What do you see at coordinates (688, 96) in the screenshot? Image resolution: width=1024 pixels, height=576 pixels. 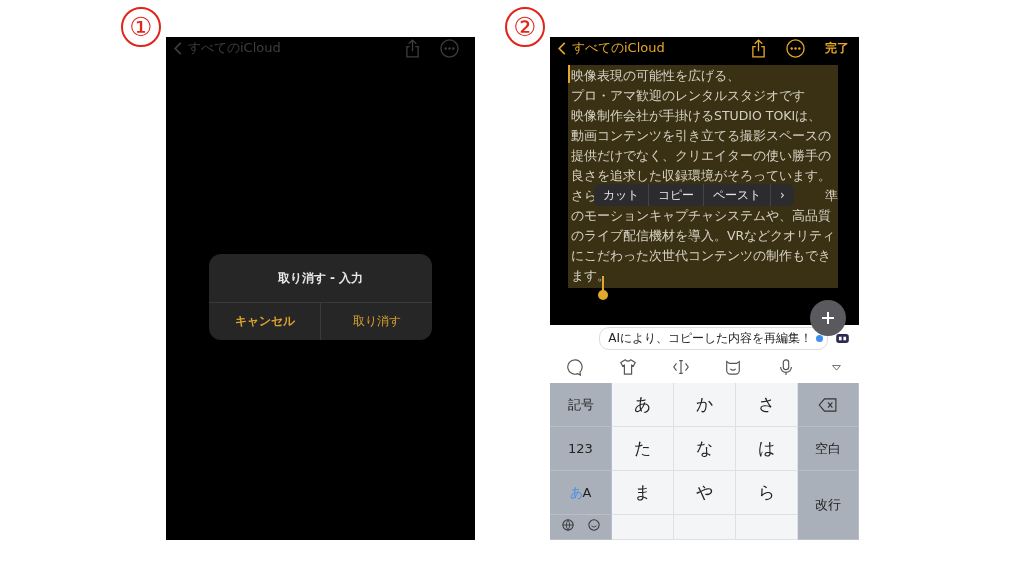 I see `note-text-line: プロ・アマ歓迎のレンタルスタジオです` at bounding box center [688, 96].